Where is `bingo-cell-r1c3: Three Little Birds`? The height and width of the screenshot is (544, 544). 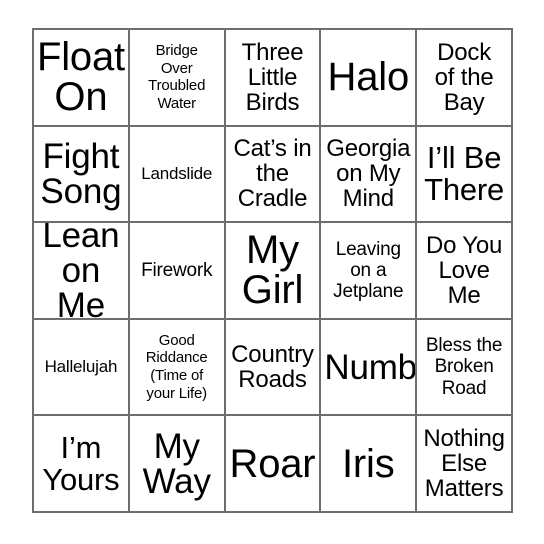 bingo-cell-r1c3: Three Little Birds is located at coordinates (273, 78).